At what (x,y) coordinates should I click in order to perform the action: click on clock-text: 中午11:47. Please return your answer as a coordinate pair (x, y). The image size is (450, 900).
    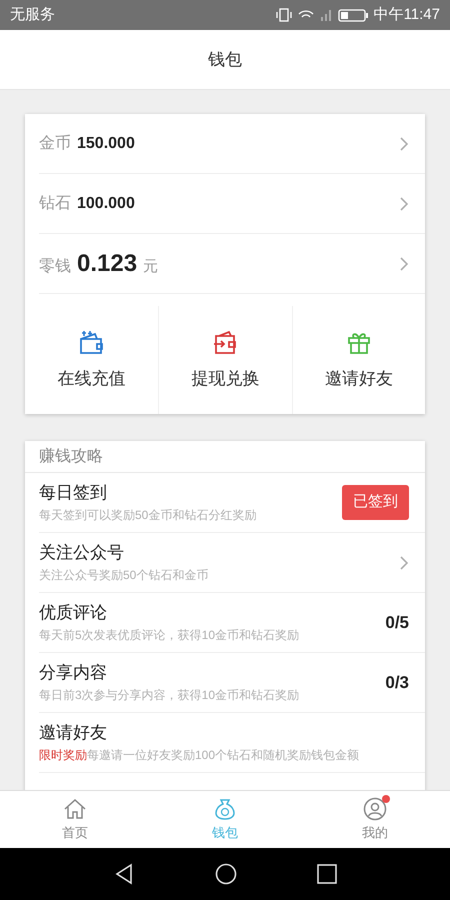
    Looking at the image, I should click on (407, 14).